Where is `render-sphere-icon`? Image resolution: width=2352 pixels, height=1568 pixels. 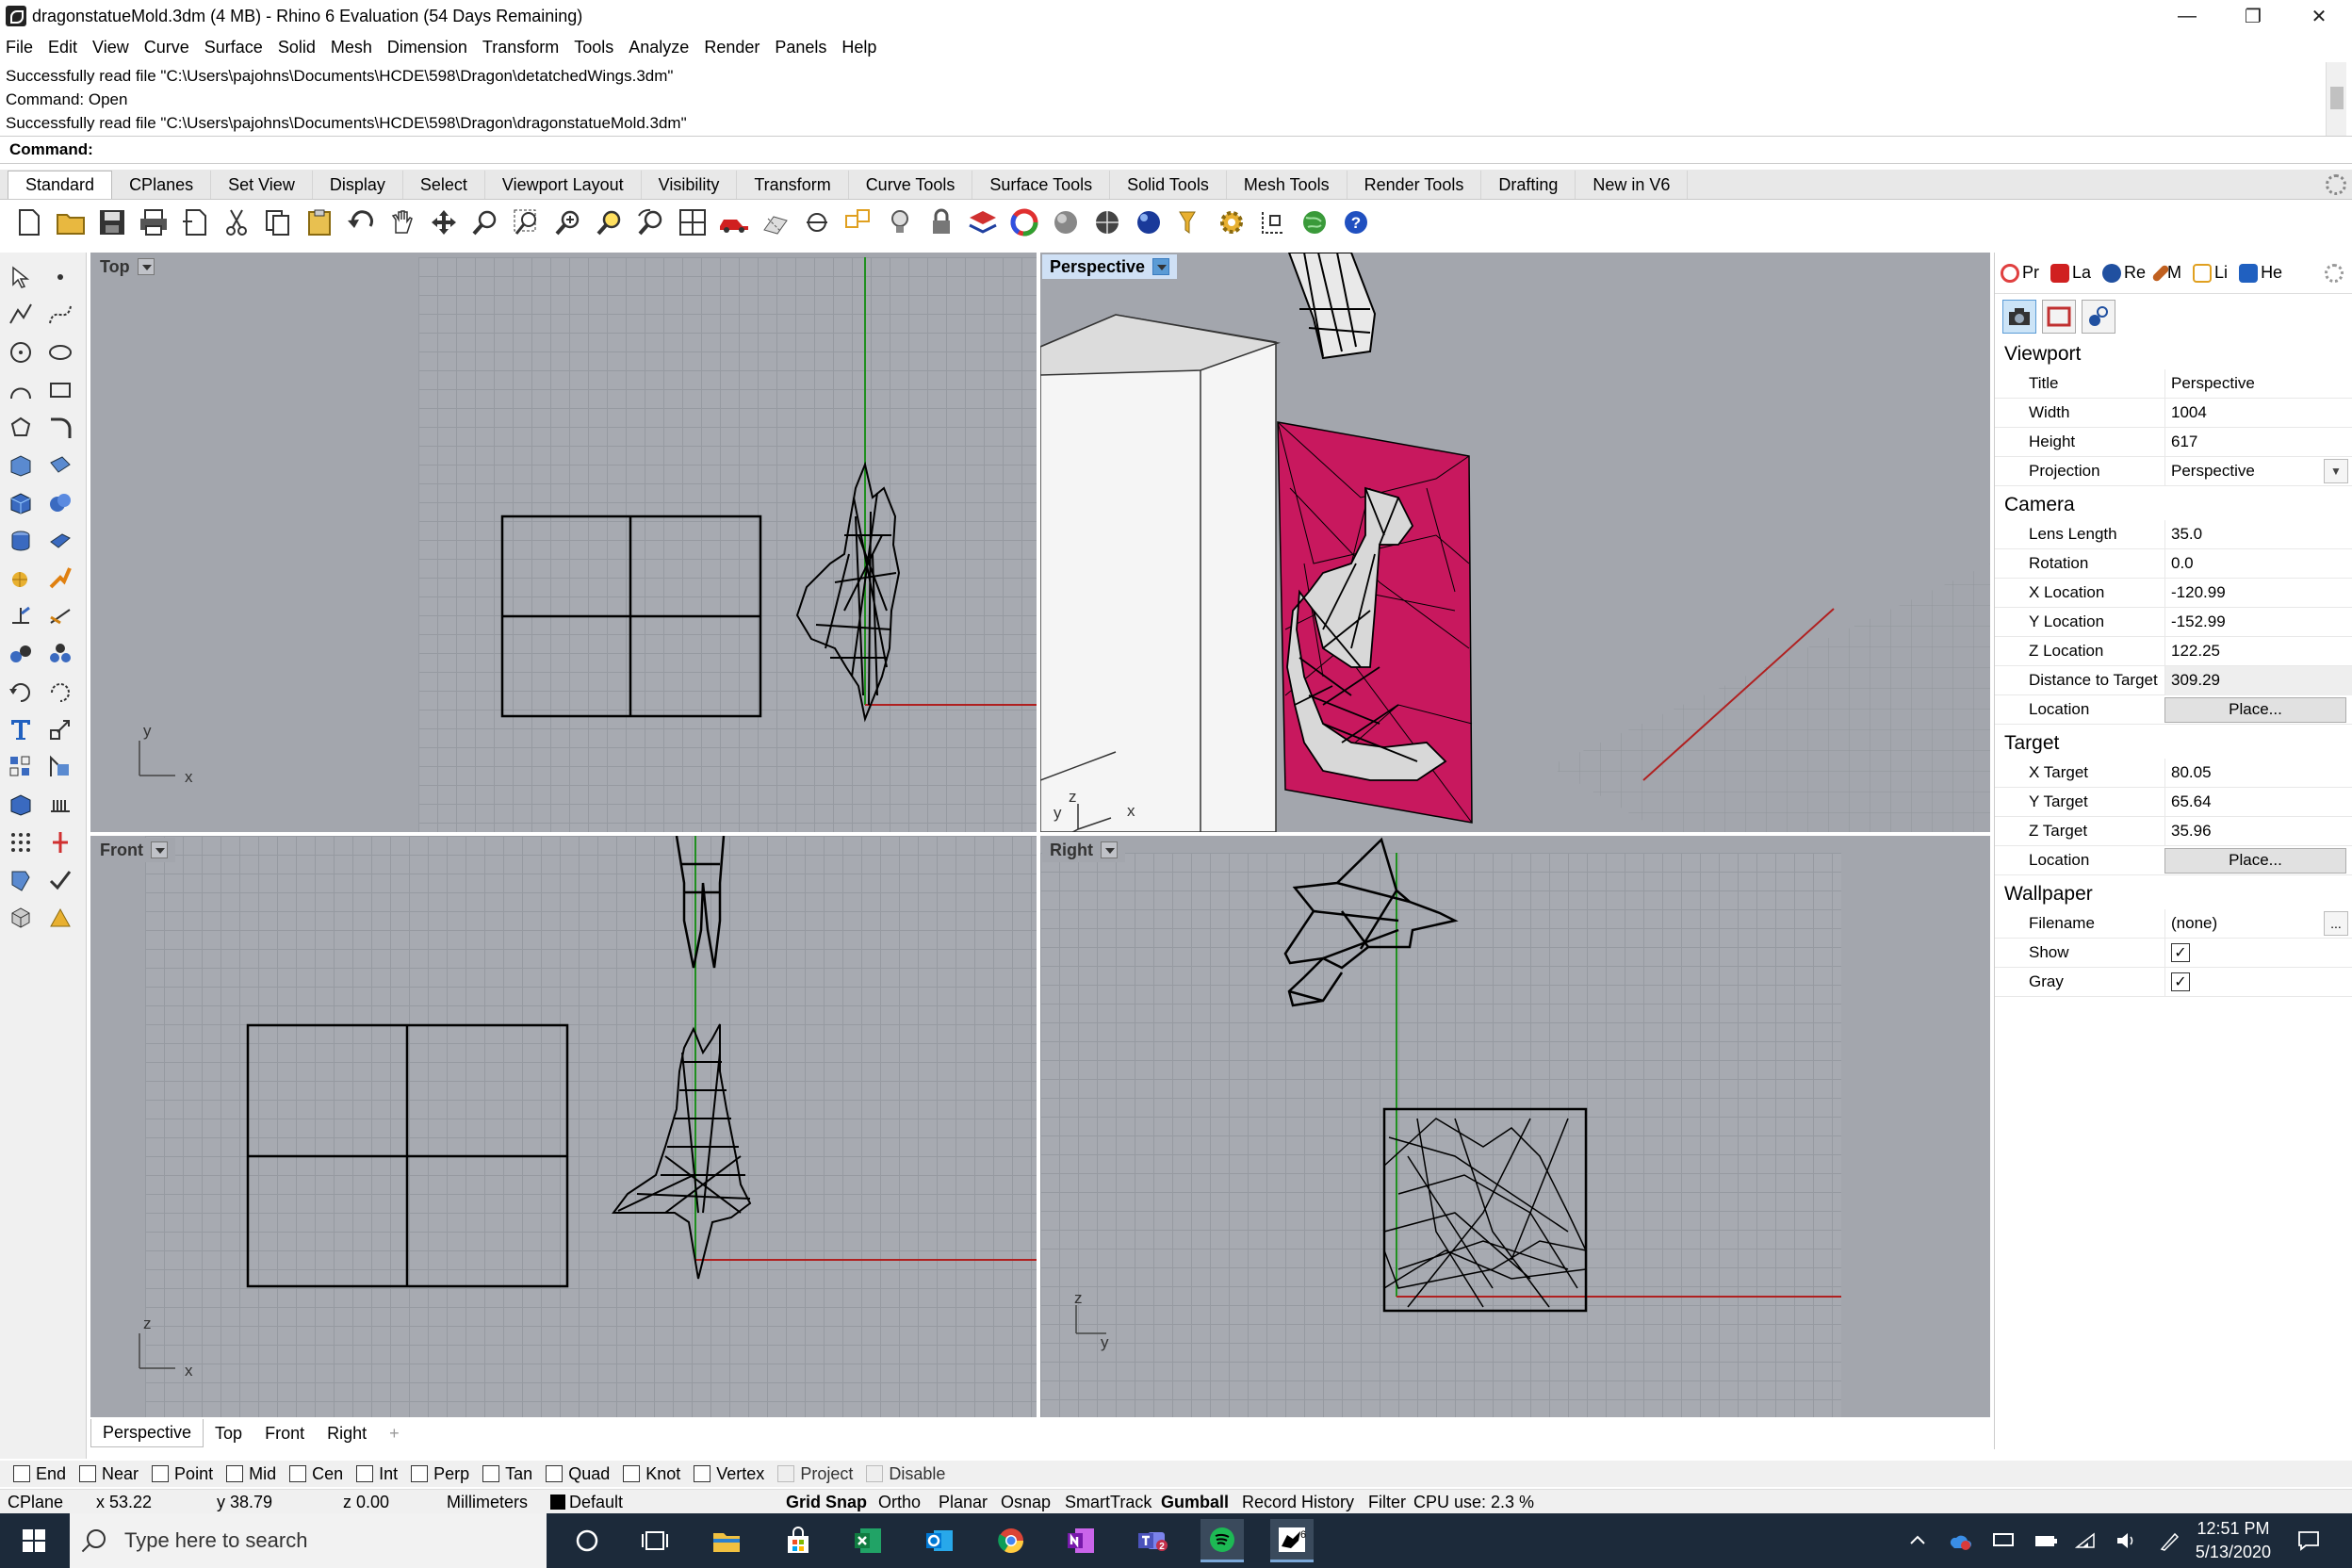
render-sphere-icon is located at coordinates (1149, 222).